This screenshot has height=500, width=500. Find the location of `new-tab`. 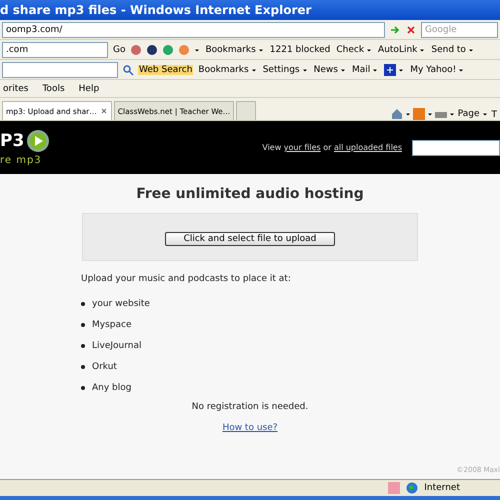

new-tab is located at coordinates (246, 110).